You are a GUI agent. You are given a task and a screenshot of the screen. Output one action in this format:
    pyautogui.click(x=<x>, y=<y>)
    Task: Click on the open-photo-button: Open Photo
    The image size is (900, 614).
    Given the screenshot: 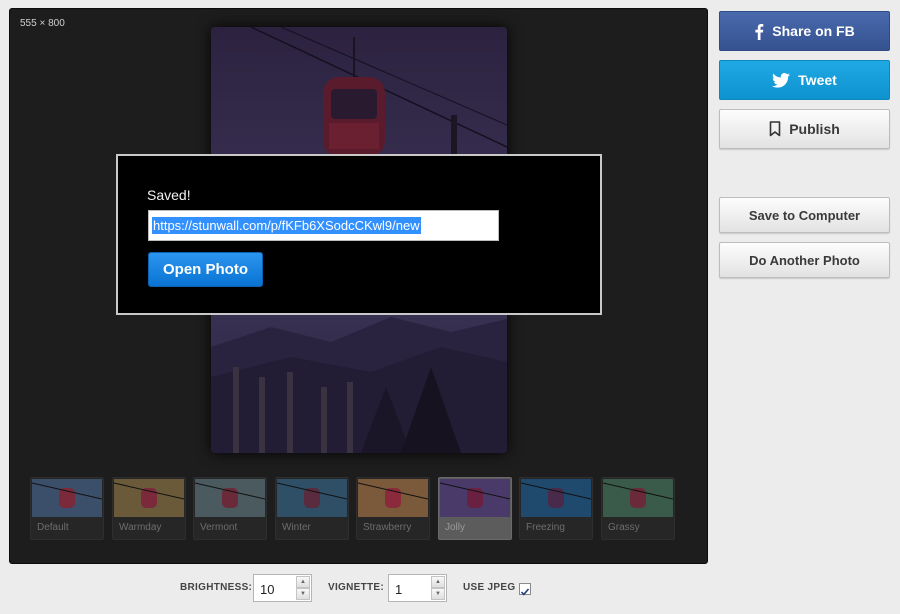 What is the action you would take?
    pyautogui.click(x=205, y=269)
    